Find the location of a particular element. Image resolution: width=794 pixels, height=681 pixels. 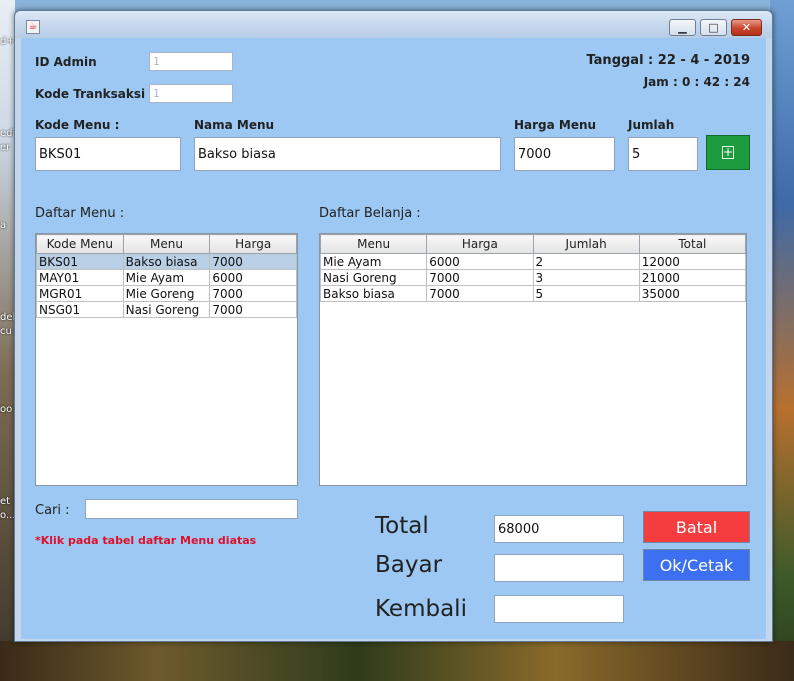

plus-icon: + is located at coordinates (728, 152).